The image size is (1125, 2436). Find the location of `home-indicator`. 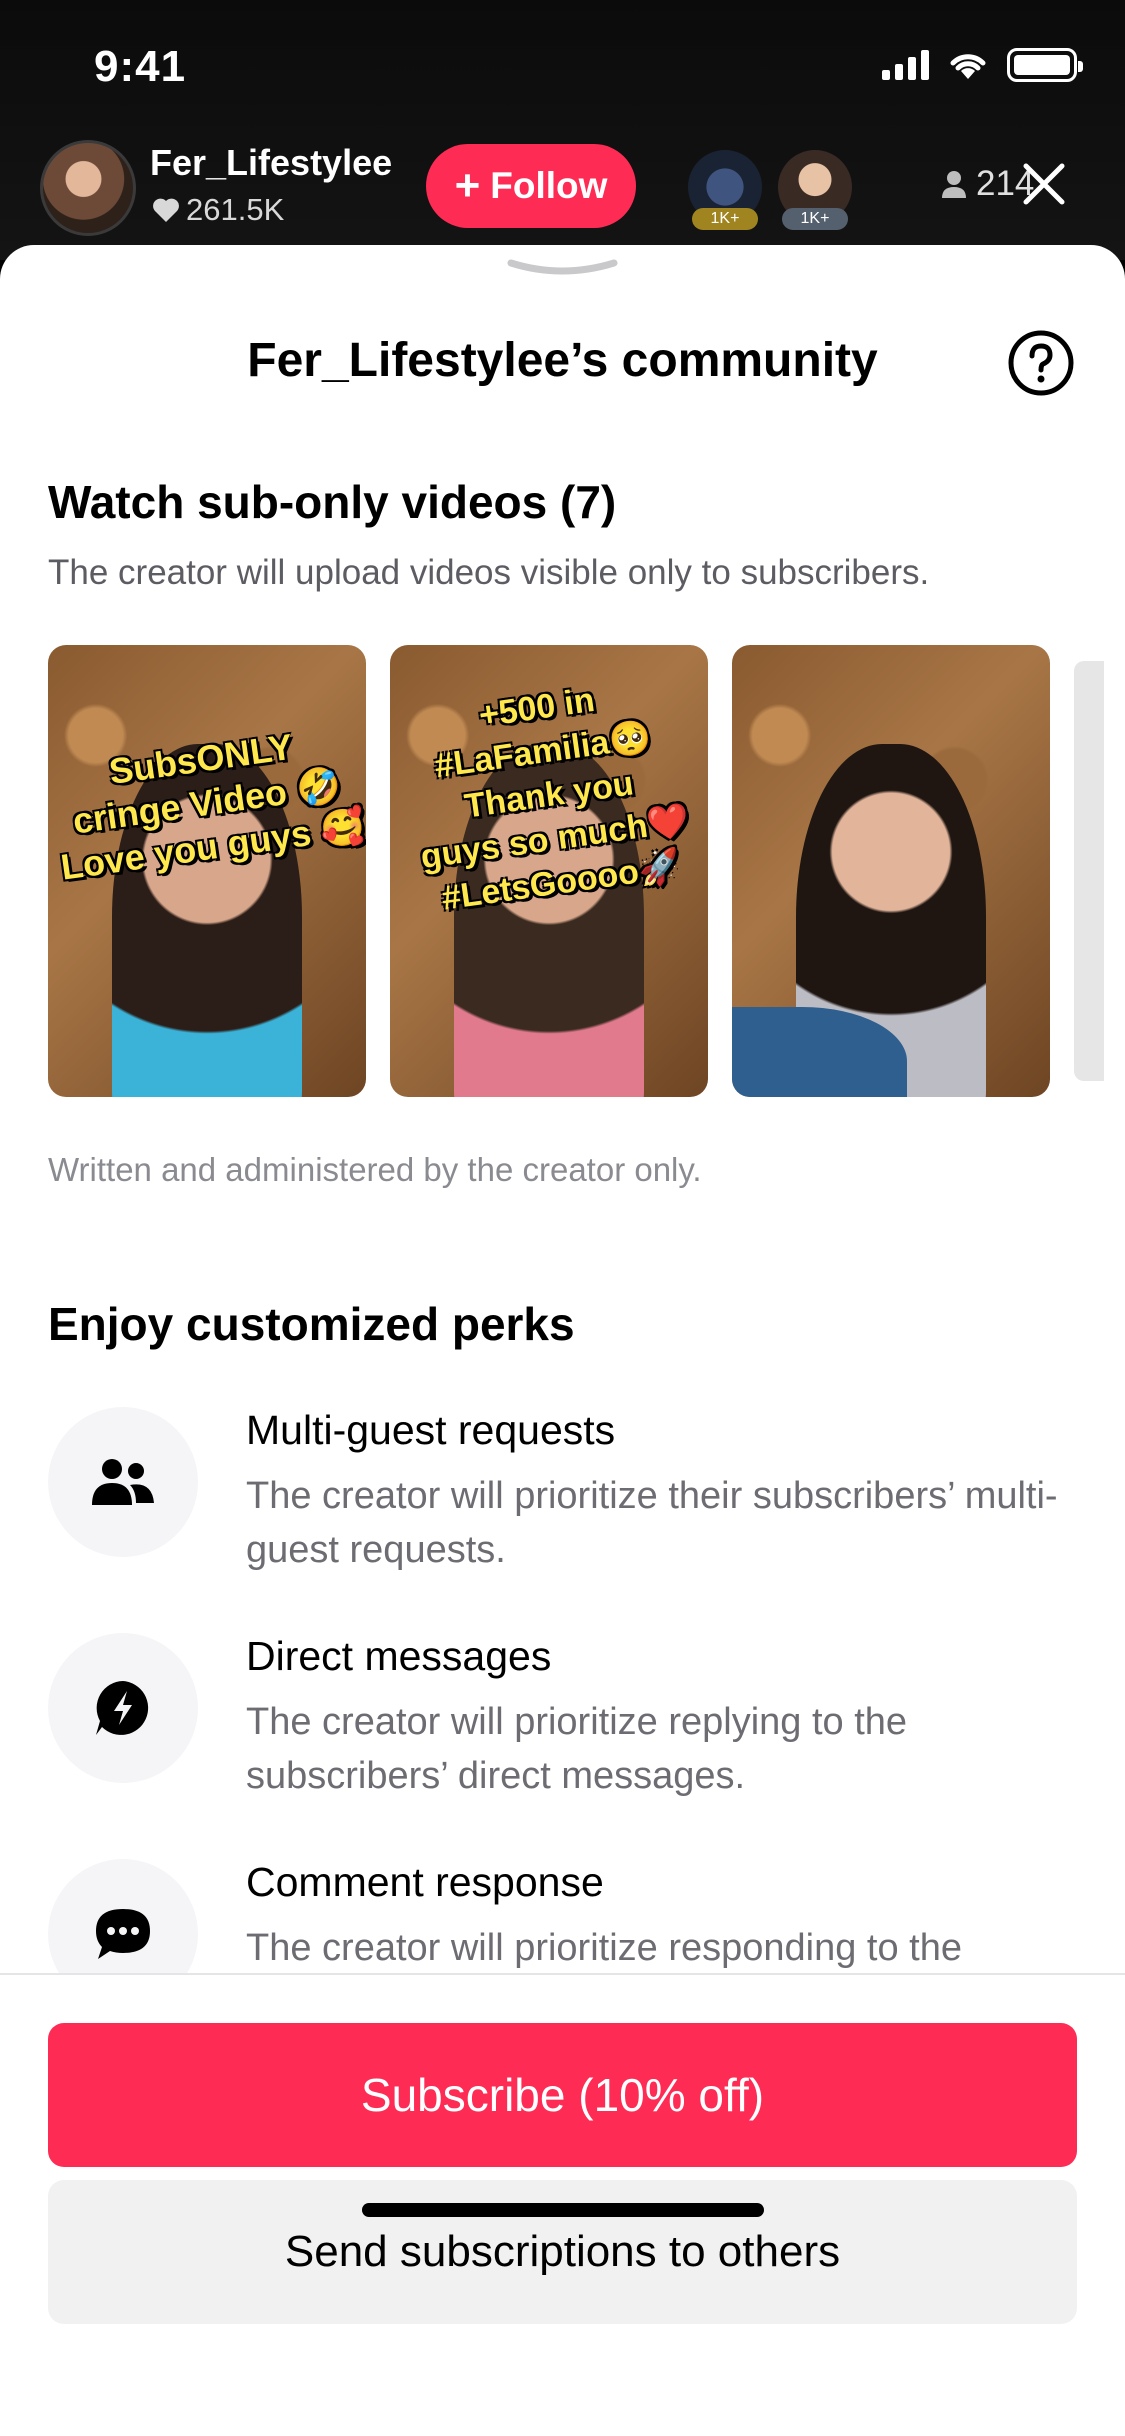

home-indicator is located at coordinates (563, 2210).